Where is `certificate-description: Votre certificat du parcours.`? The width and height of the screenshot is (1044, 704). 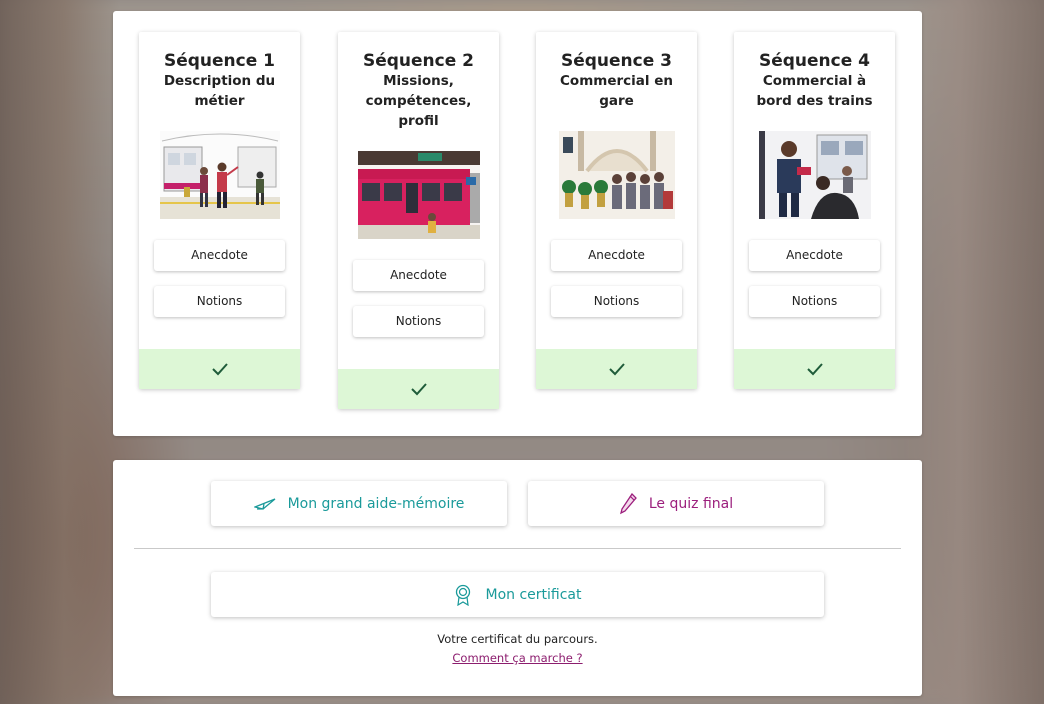
certificate-description: Votre certificat du parcours. is located at coordinates (517, 639).